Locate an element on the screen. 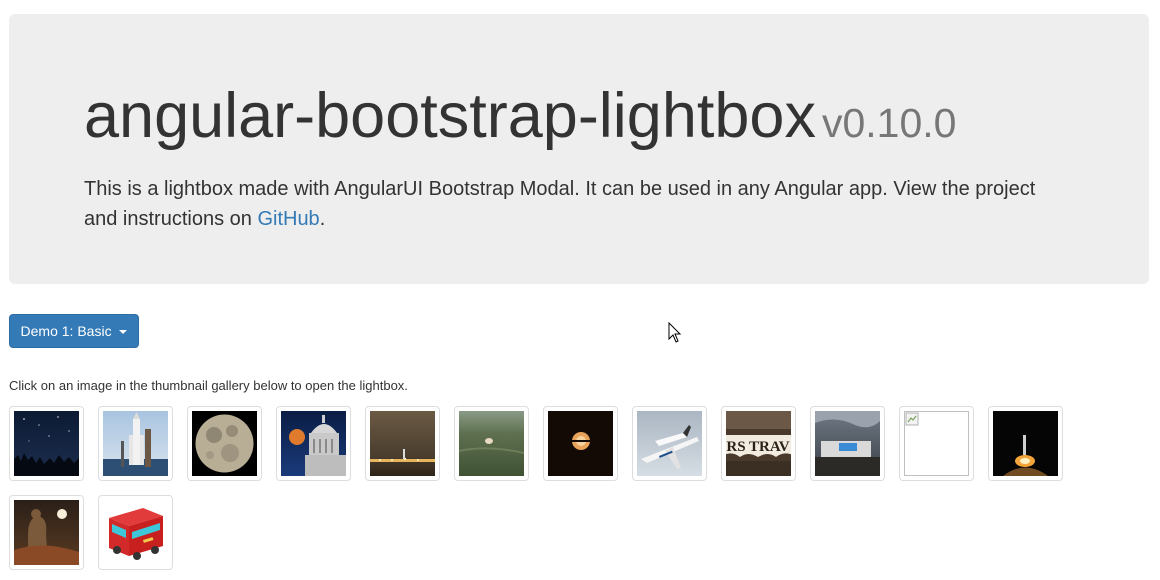 The width and height of the screenshot is (1160, 580). sign-image: RS TRAV is located at coordinates (758, 443).